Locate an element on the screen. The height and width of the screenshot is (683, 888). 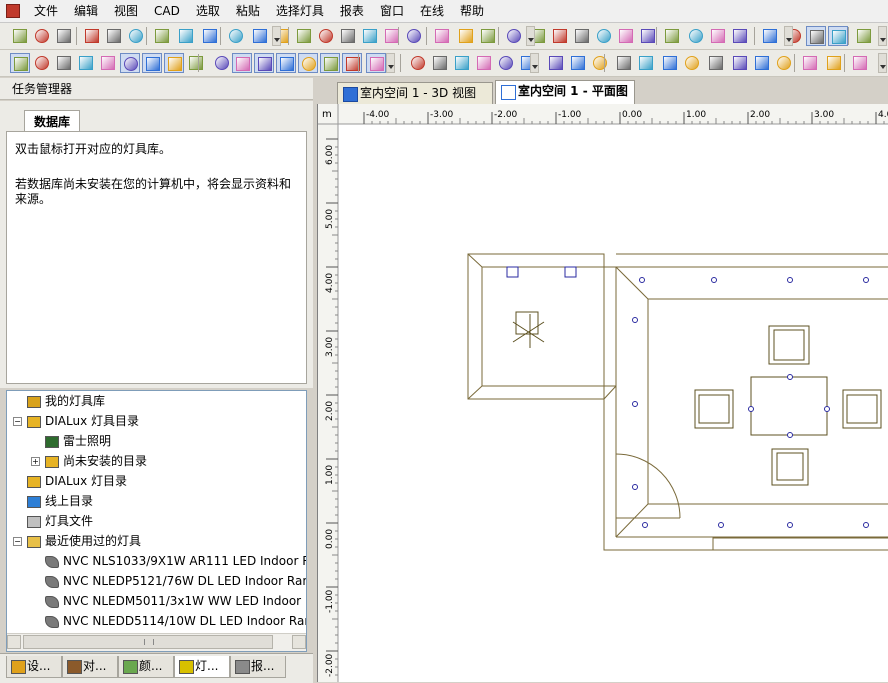
tree-item-10: NVC NLEDM5011/3x1W WW LED Indoor is located at coordinates (173, 601).